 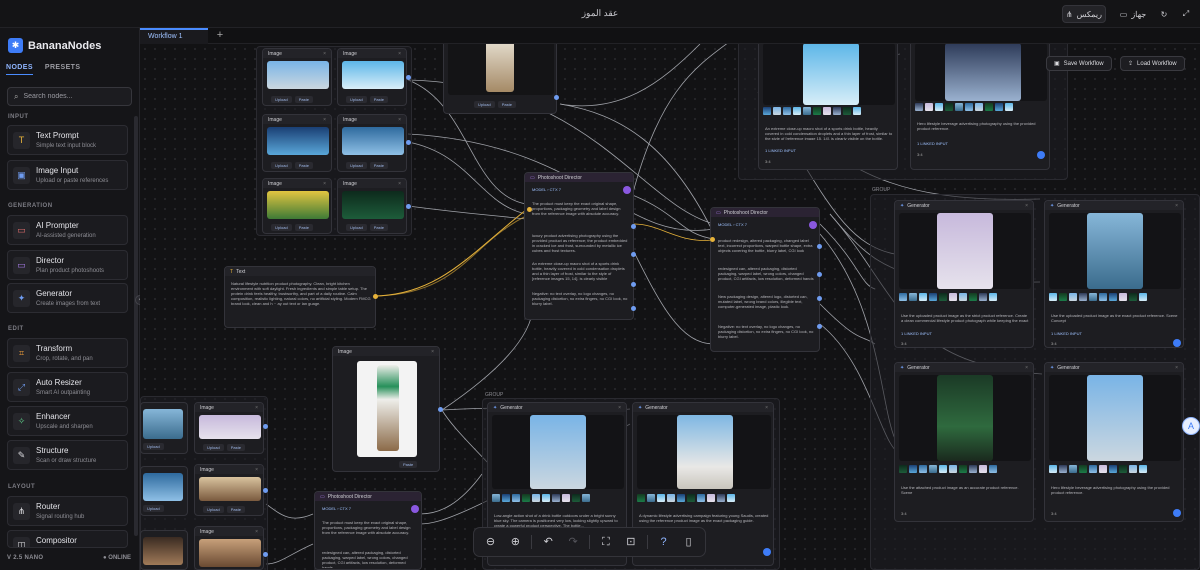 I want to click on book-icon: ▯, so click(x=689, y=542).